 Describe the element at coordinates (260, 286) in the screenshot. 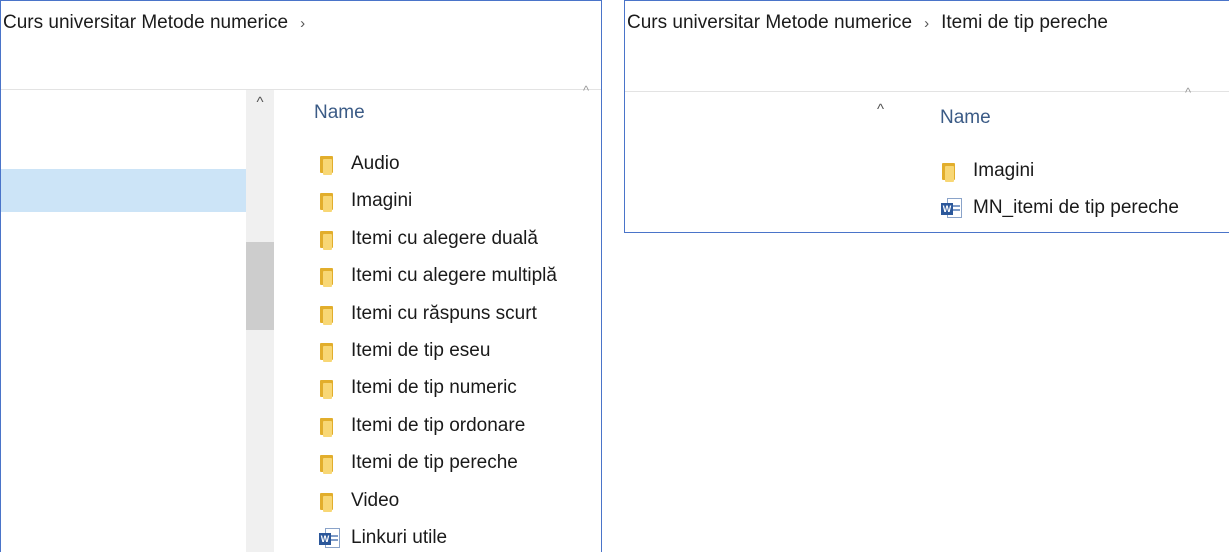

I see `scrollbar-thumb` at that location.